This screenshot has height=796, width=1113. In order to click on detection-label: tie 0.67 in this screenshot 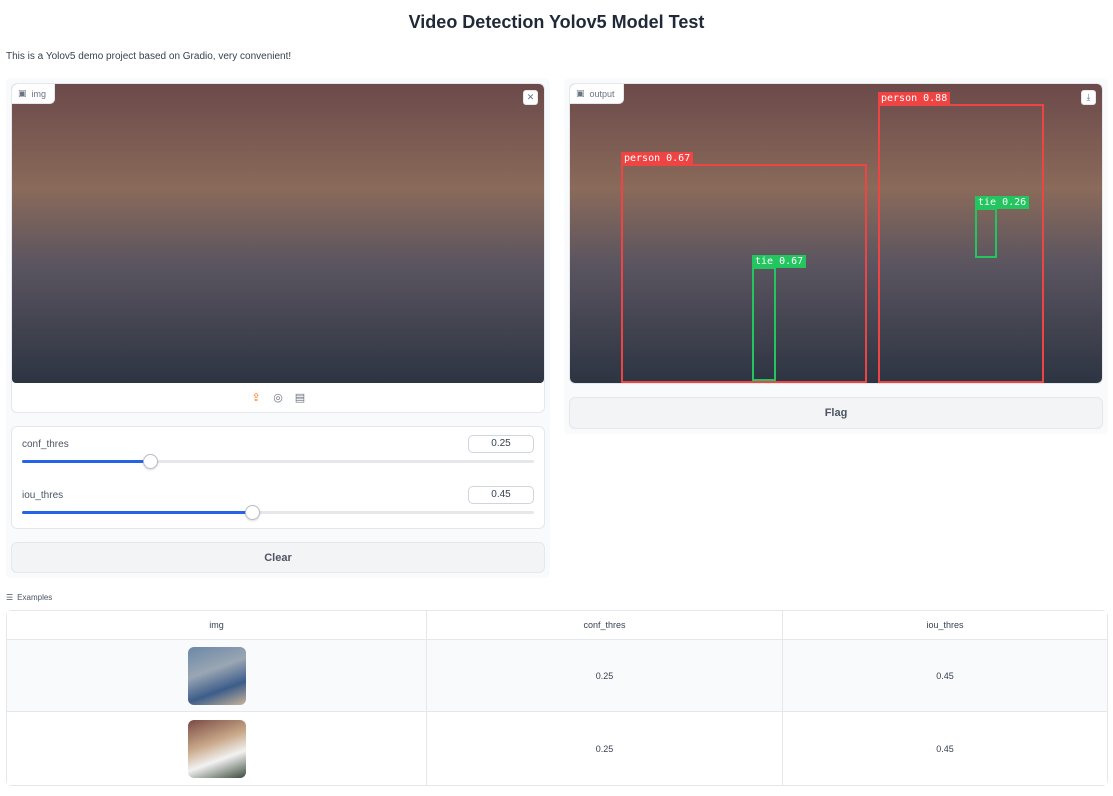, I will do `click(779, 261)`.